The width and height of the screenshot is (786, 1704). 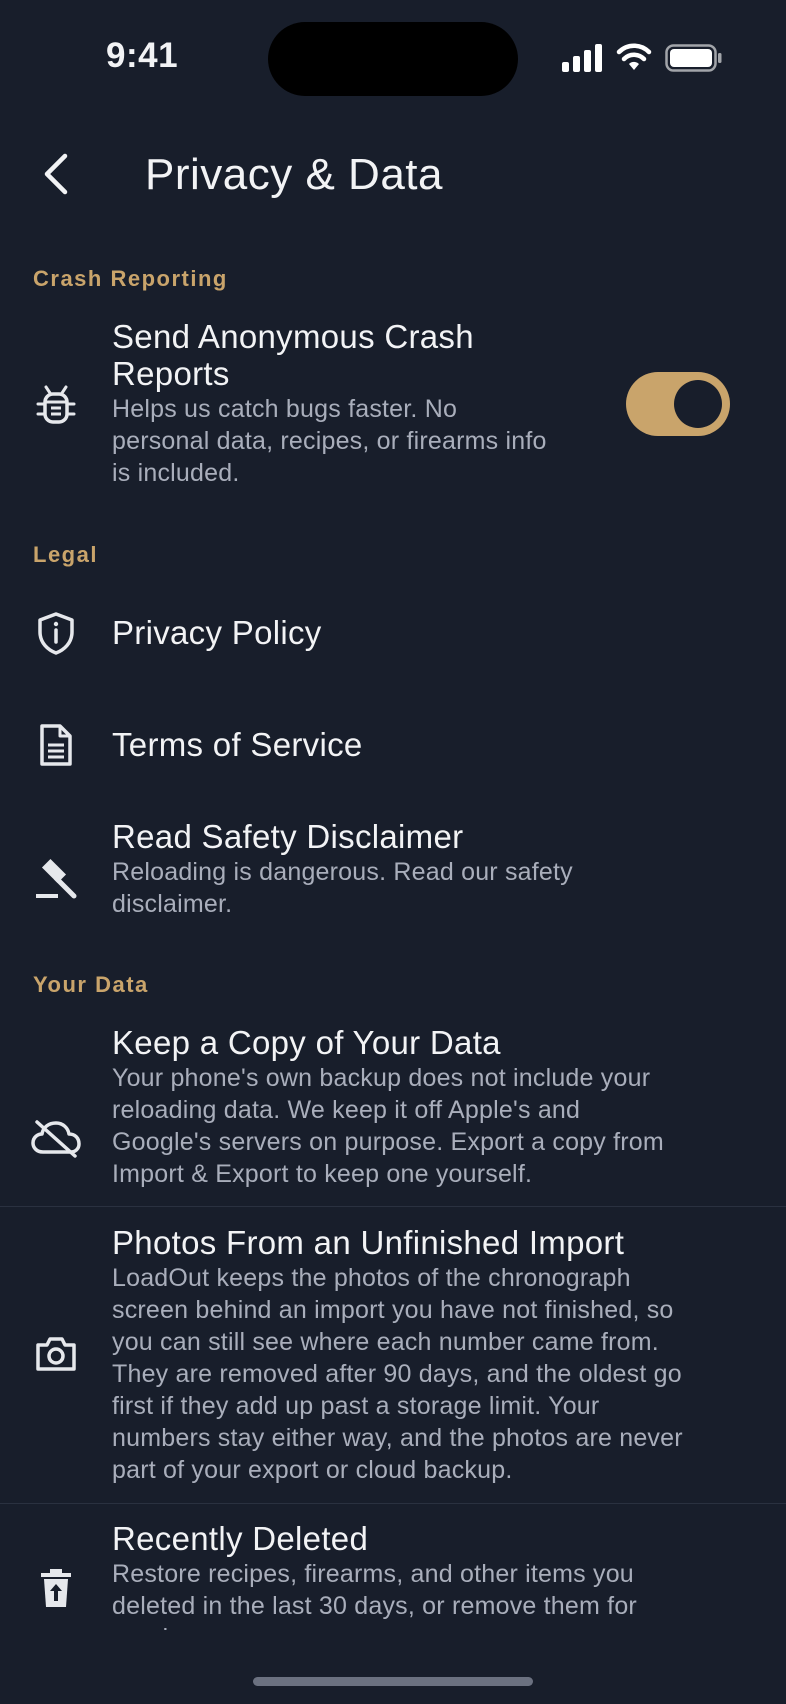 What do you see at coordinates (306, 1042) in the screenshot?
I see `keep-copy-title: Keep a Copy of Your Data` at bounding box center [306, 1042].